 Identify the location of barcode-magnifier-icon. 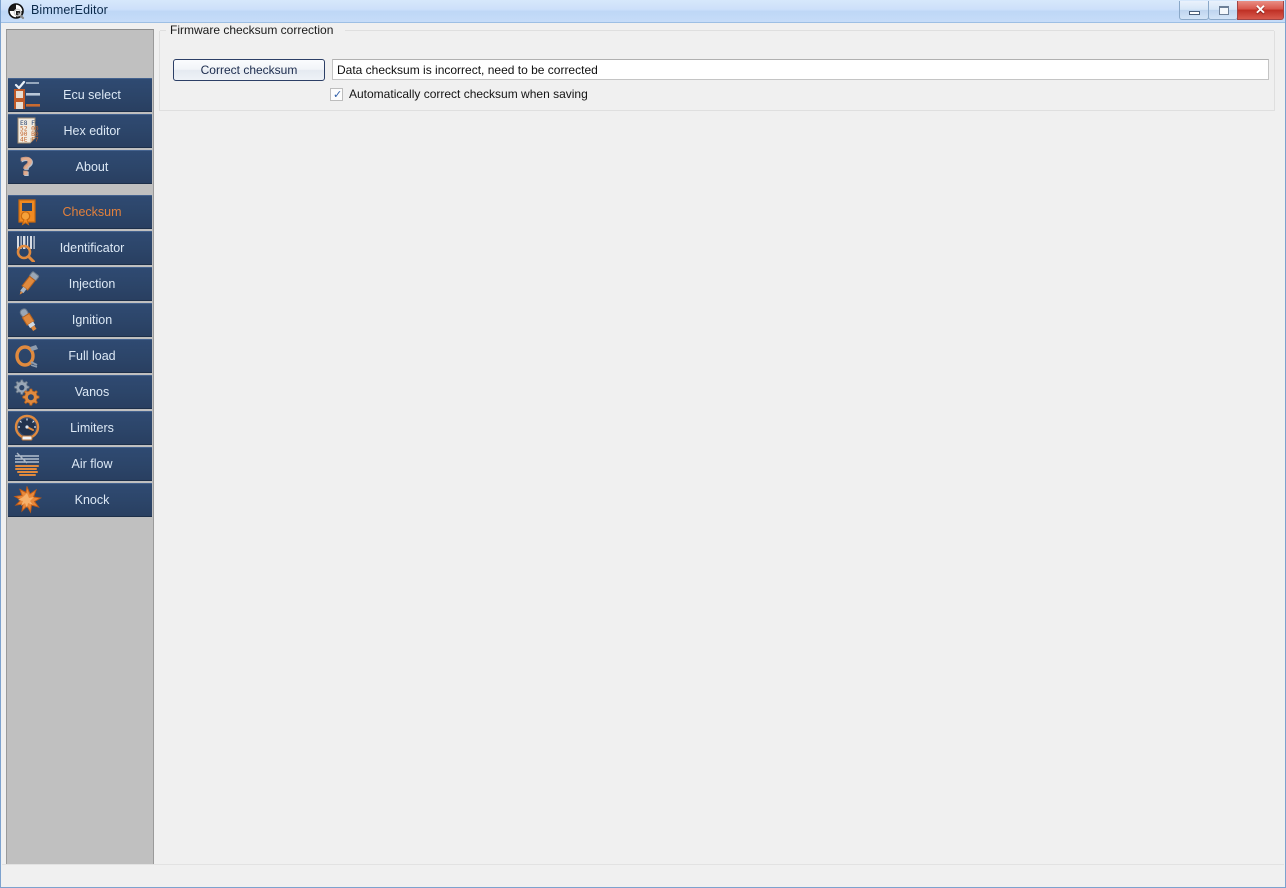
(28, 248).